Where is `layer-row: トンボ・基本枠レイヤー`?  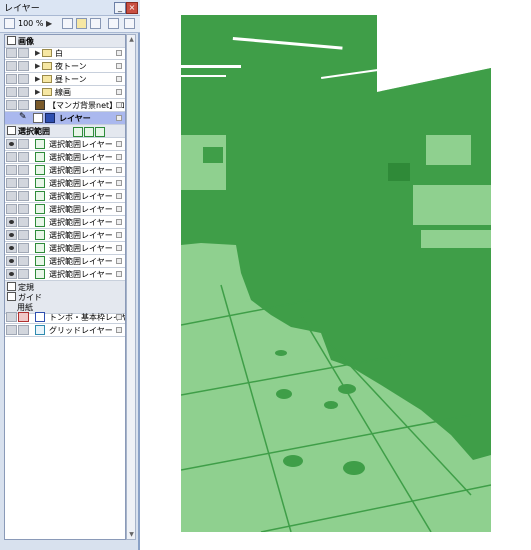
layer-row: トンボ・基本枠レイヤー is located at coordinates (65, 317).